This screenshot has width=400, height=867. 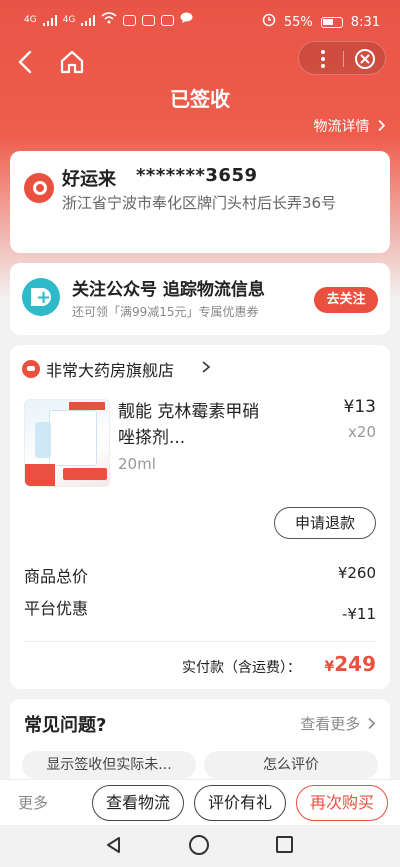 What do you see at coordinates (341, 127) in the screenshot?
I see `logistics-detail-label: 物流详情` at bounding box center [341, 127].